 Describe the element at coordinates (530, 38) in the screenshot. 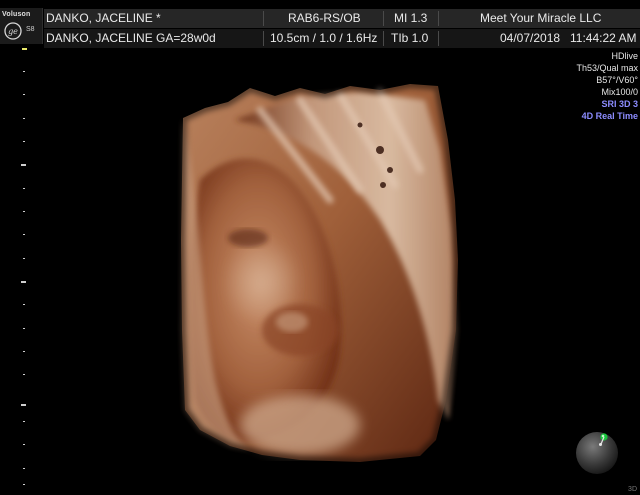

I see `exam-date: 04/07/2018` at that location.